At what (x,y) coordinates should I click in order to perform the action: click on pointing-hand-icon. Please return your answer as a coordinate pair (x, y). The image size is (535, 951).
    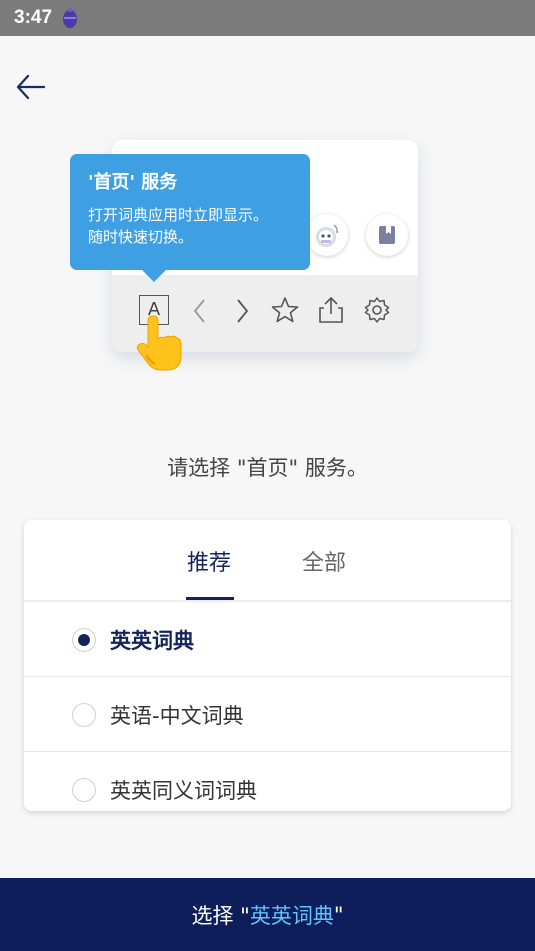
    Looking at the image, I should click on (159, 343).